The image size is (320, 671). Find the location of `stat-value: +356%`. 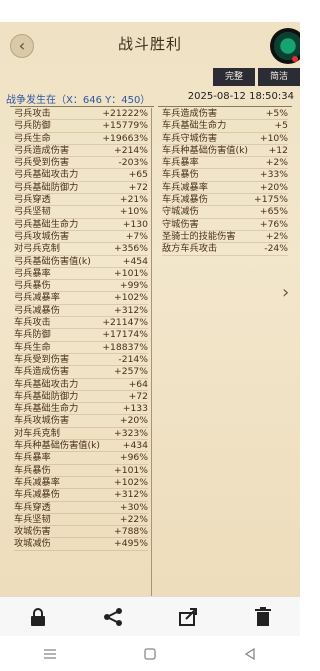

stat-value: +356% is located at coordinates (131, 249).